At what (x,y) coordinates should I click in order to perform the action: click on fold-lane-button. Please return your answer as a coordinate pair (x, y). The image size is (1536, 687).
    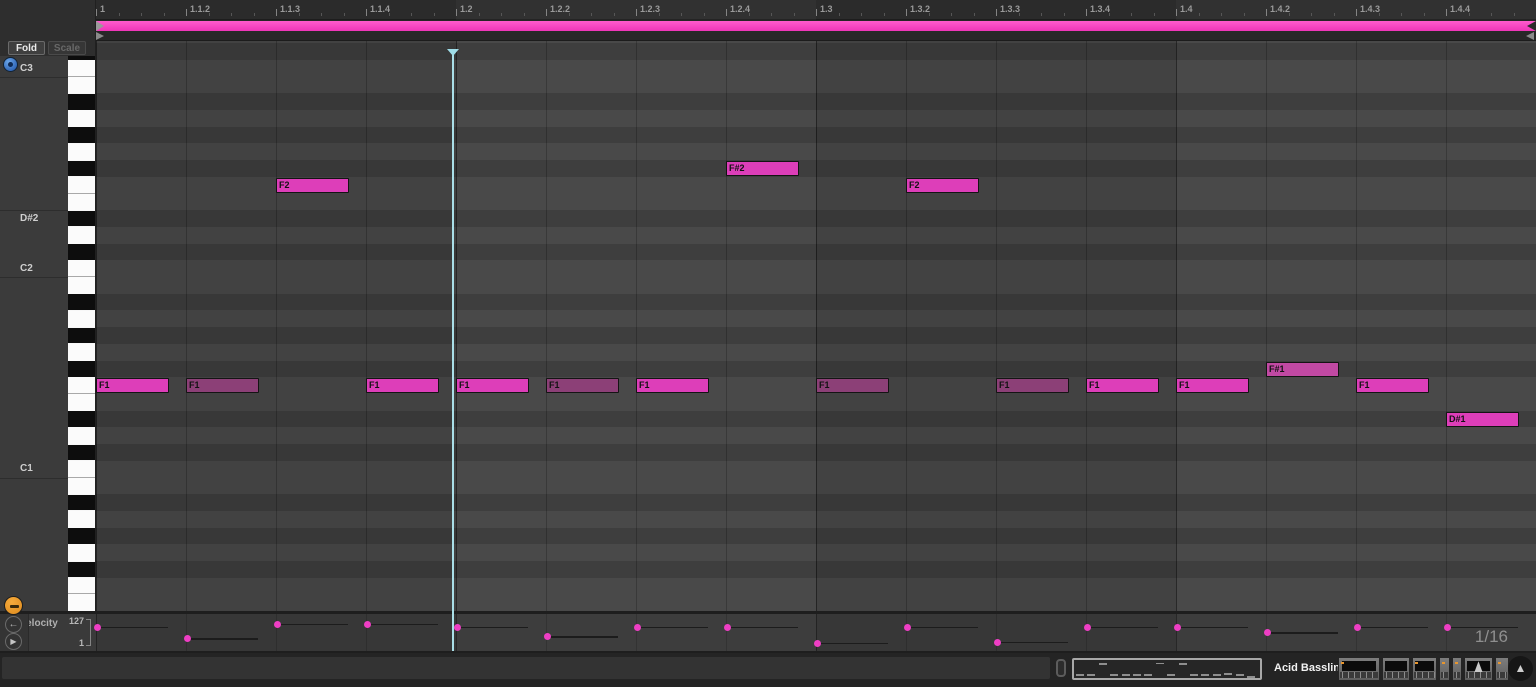
    Looking at the image, I should click on (13, 605).